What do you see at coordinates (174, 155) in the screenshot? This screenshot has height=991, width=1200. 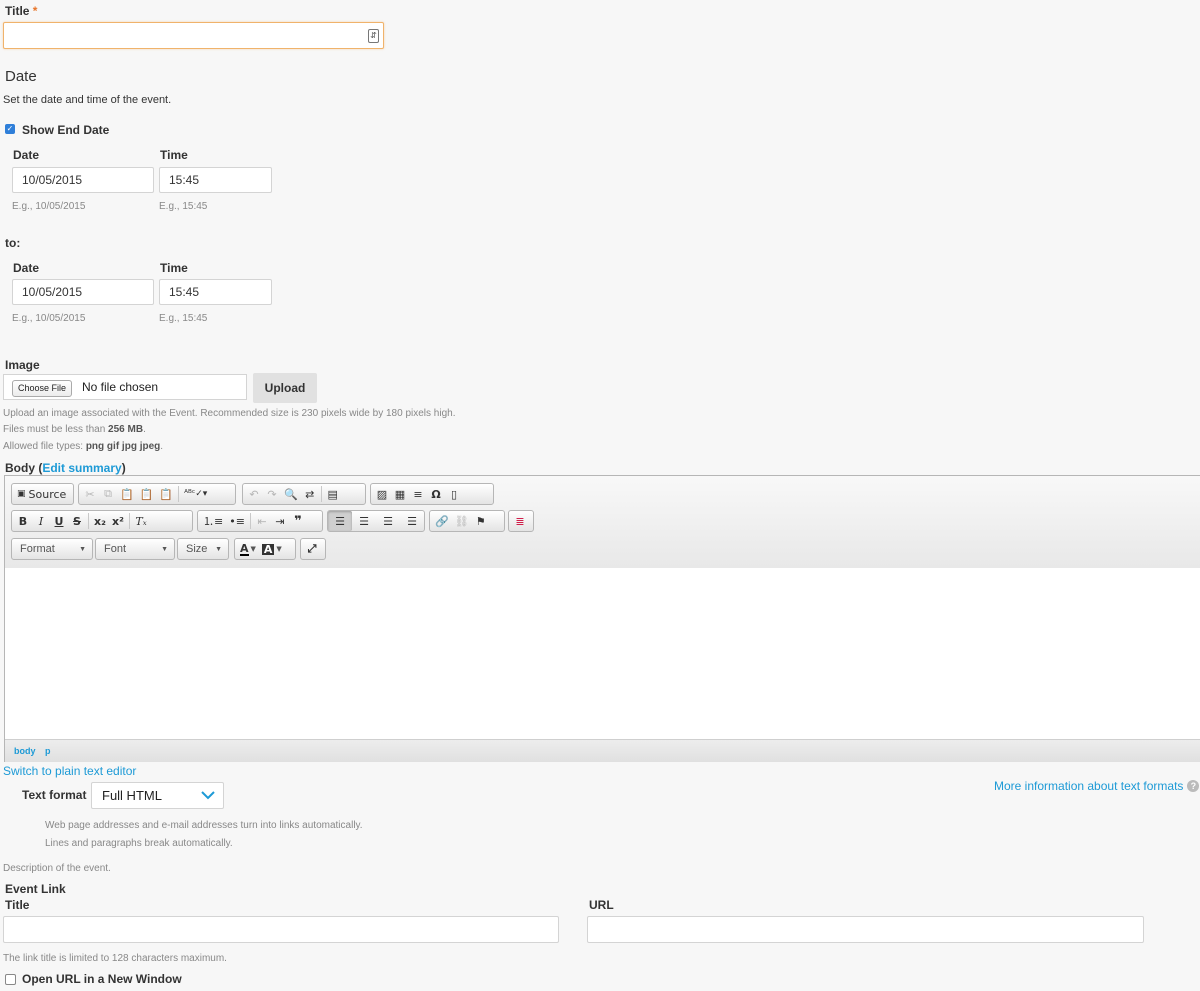 I see `start-time-label: Time` at bounding box center [174, 155].